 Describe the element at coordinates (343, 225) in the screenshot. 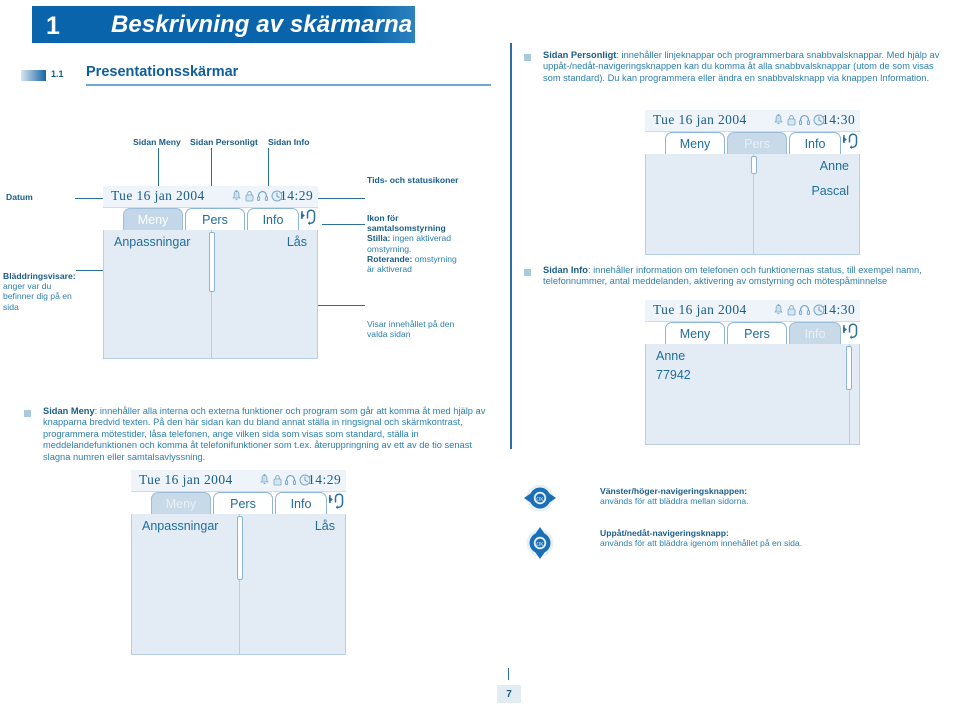

I see `leader-line-ikon` at that location.